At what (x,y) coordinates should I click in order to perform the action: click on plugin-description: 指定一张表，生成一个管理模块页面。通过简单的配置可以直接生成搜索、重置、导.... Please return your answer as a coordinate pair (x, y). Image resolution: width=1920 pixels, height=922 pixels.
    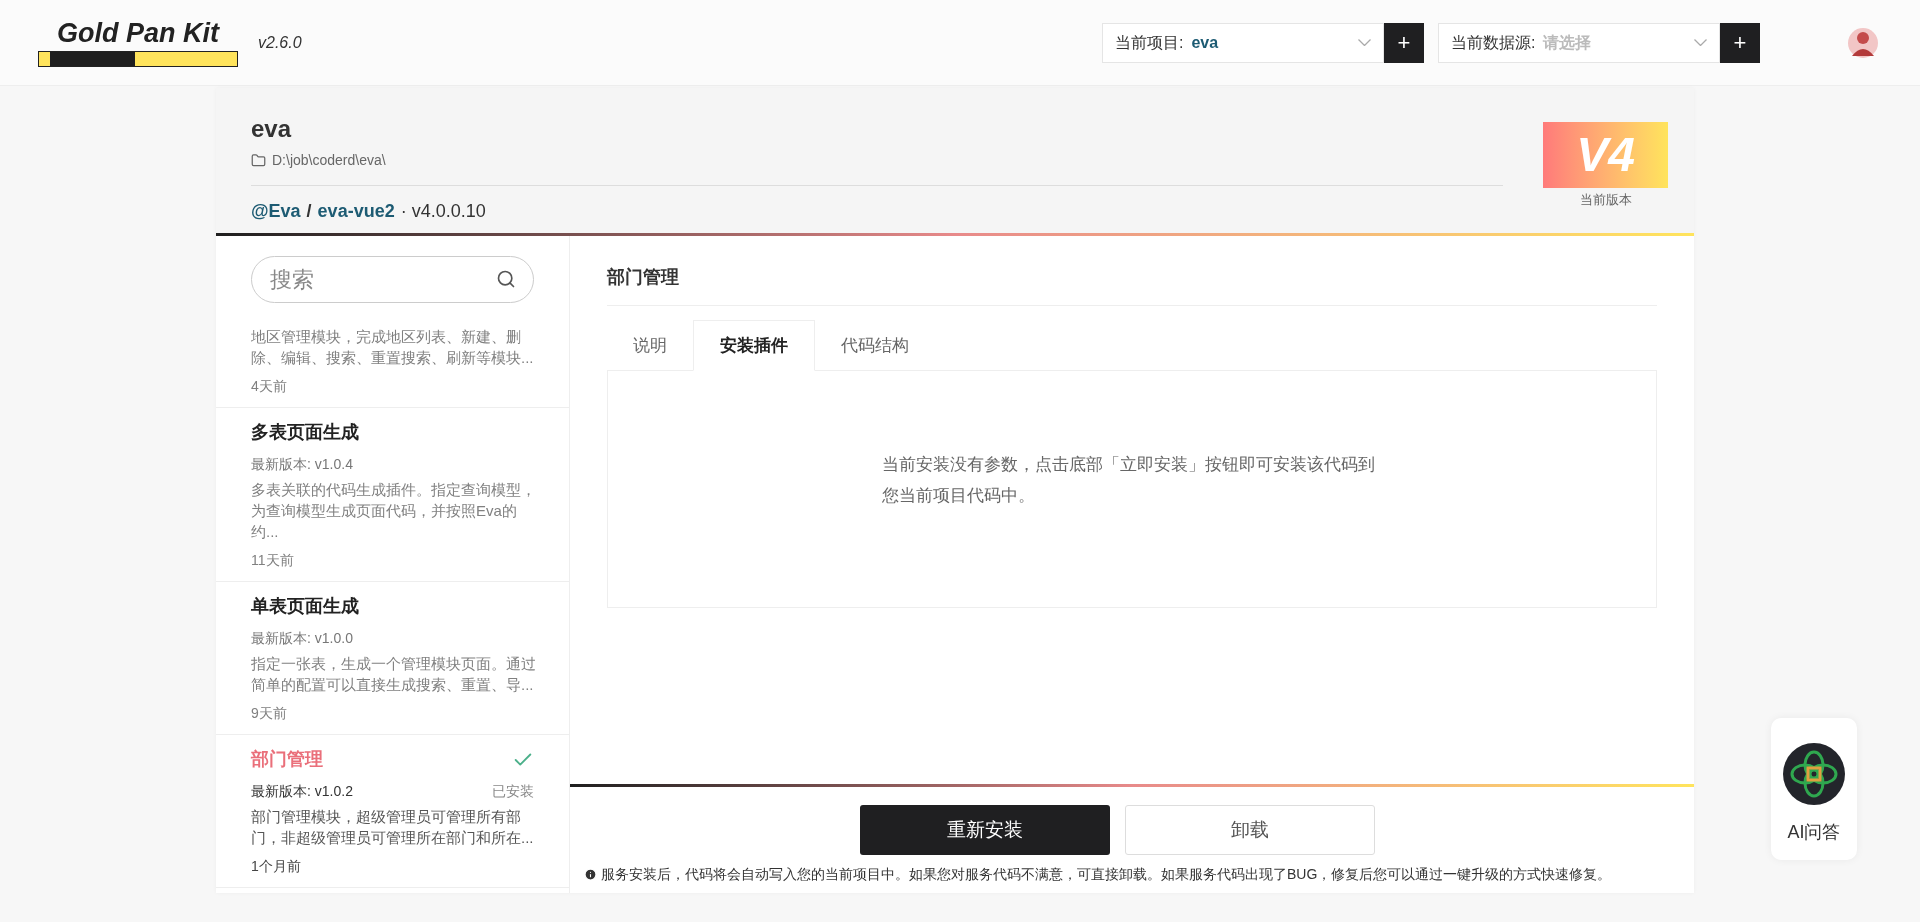
    Looking at the image, I should click on (394, 674).